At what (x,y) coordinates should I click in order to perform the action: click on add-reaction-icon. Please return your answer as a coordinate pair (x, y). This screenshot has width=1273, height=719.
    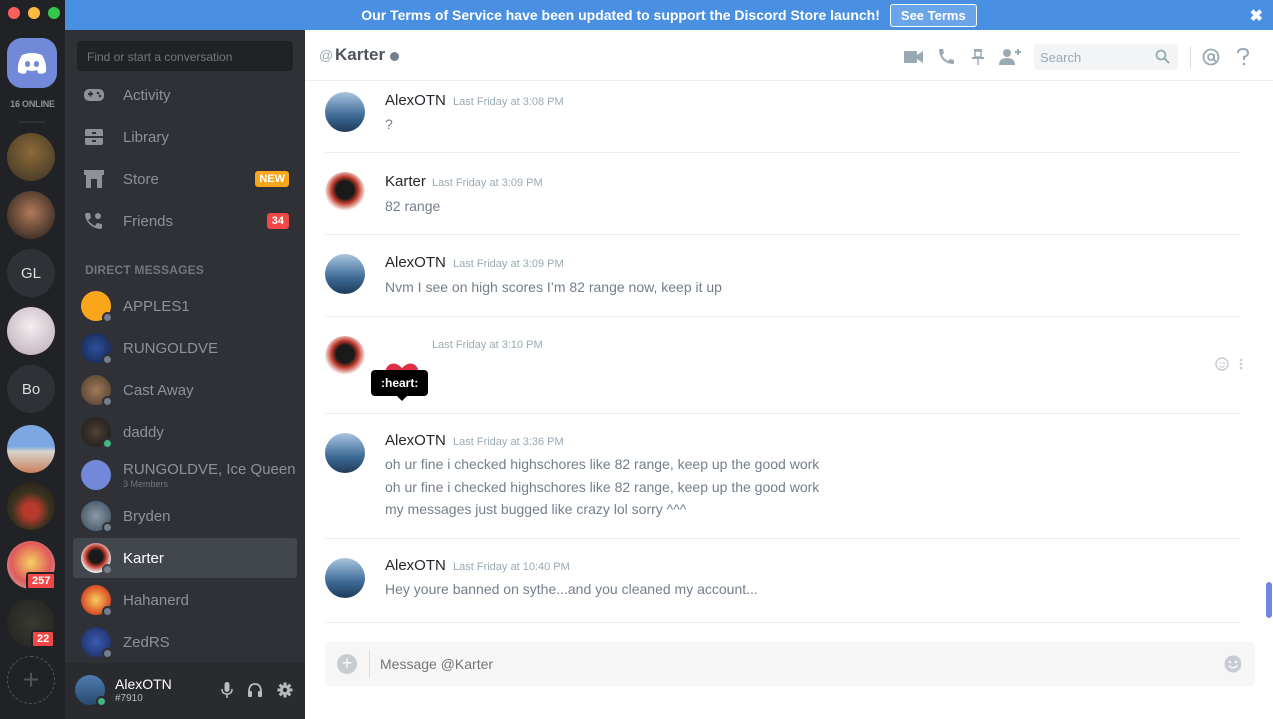
    Looking at the image, I should click on (1223, 364).